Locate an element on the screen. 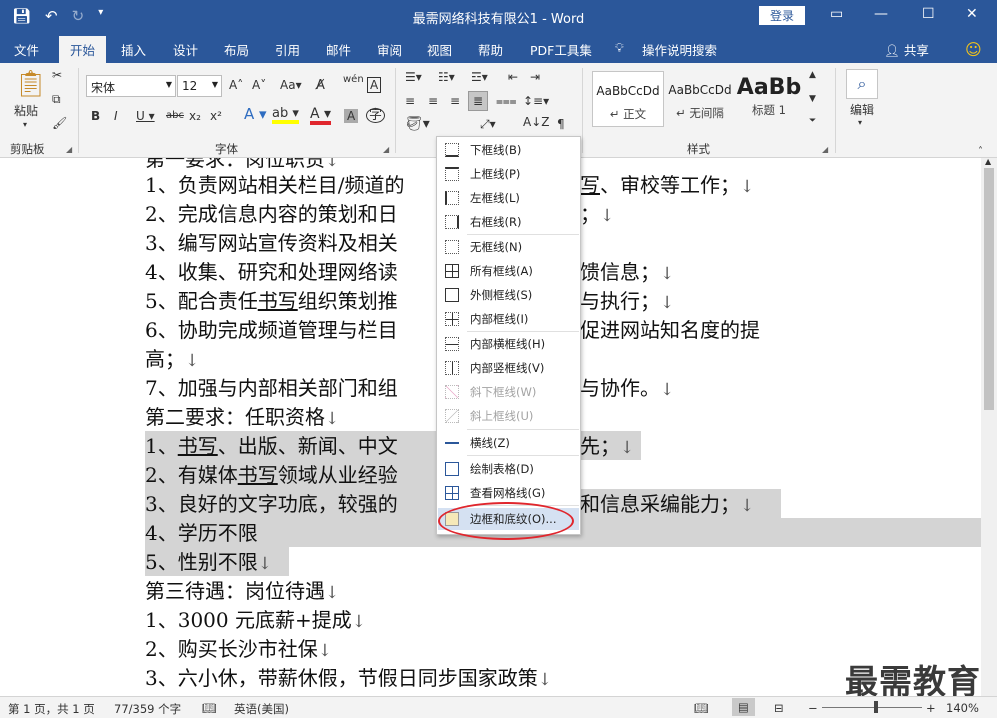  underline-icon: U ▾ is located at coordinates (145, 116).